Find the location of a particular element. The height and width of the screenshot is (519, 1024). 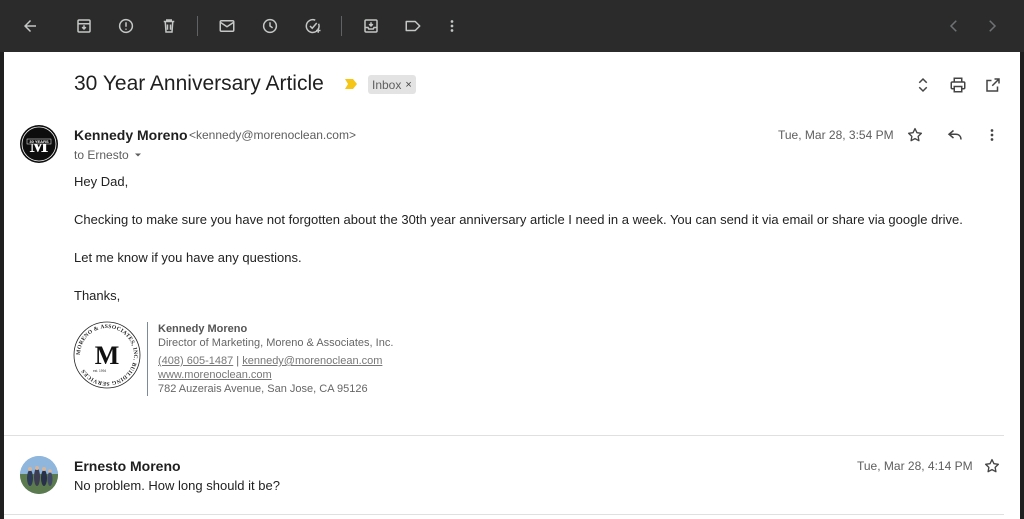

back-arrow-icon is located at coordinates (30, 26).